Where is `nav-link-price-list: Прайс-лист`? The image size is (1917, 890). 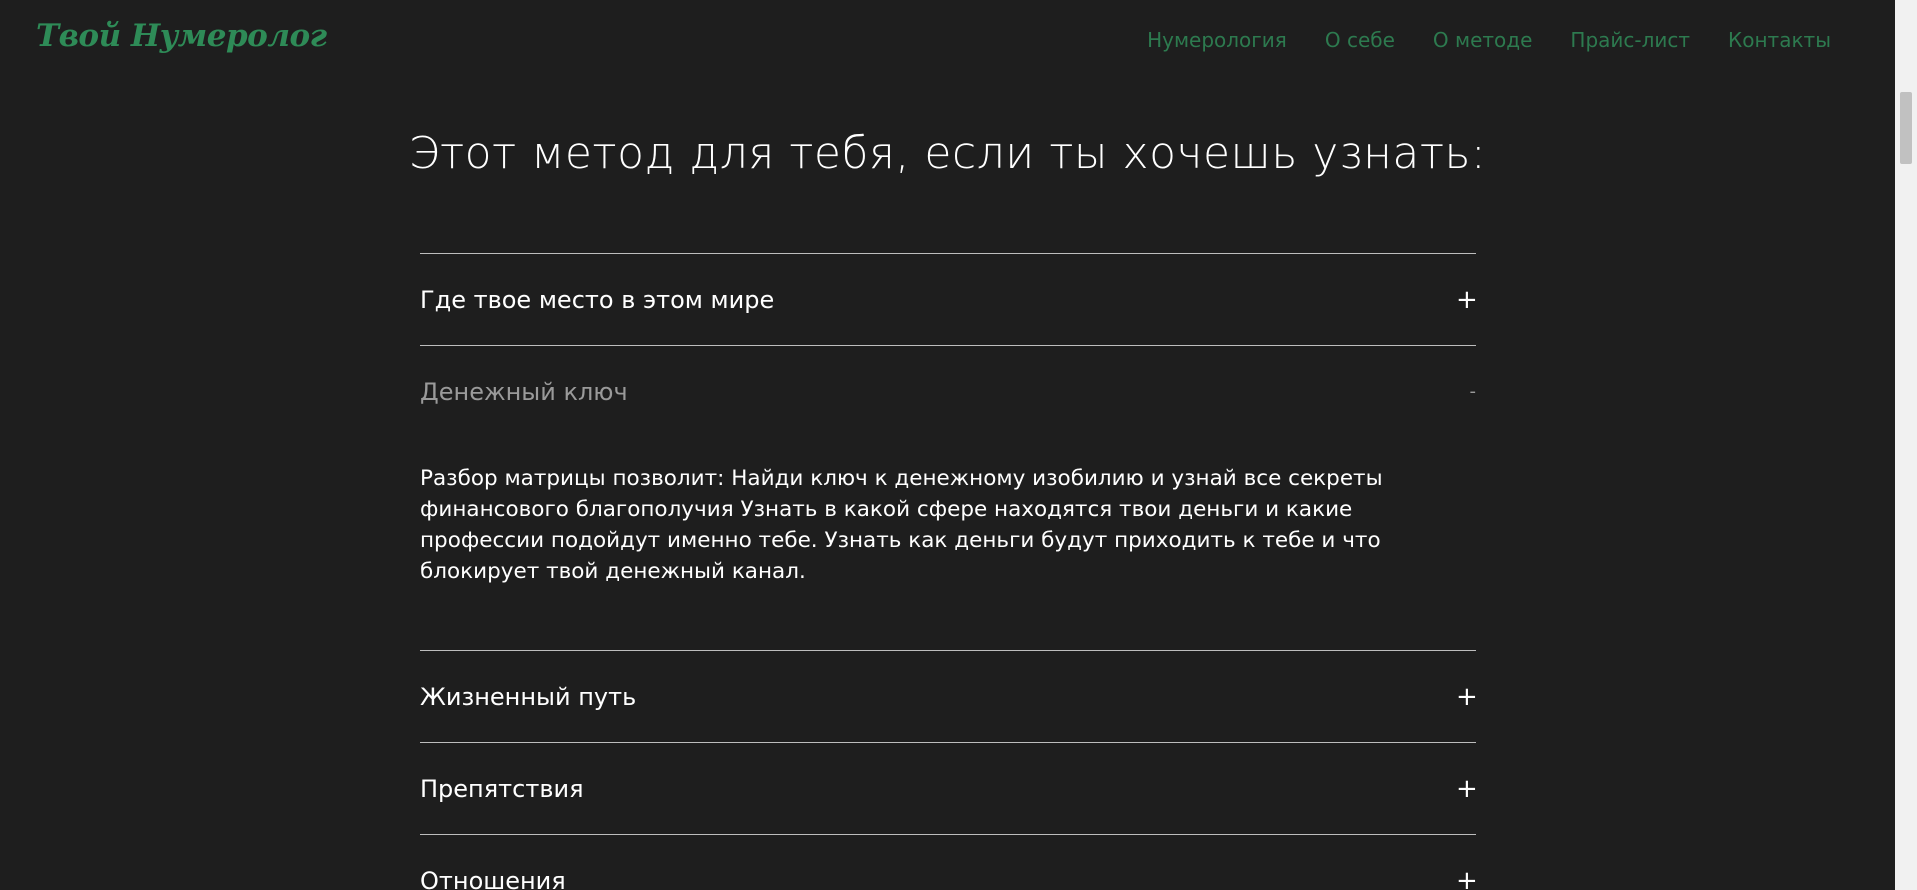 nav-link-price-list: Прайс-лист is located at coordinates (1630, 40).